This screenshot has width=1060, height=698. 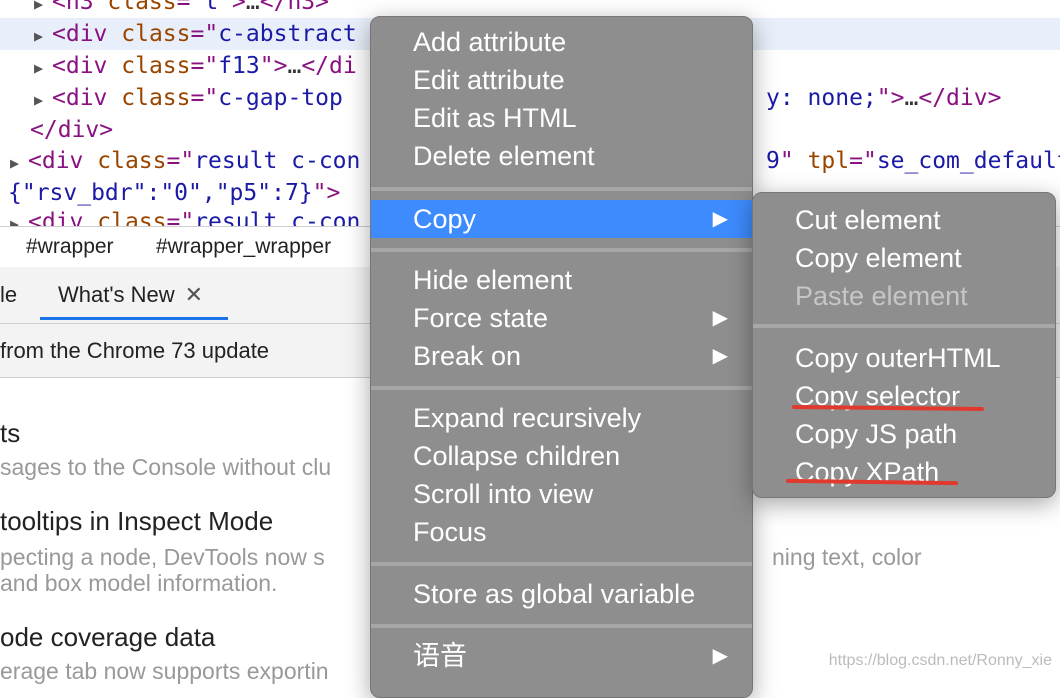 What do you see at coordinates (940, 660) in the screenshot?
I see `watermark: https://blog.csdn.net/Ronny_xie` at bounding box center [940, 660].